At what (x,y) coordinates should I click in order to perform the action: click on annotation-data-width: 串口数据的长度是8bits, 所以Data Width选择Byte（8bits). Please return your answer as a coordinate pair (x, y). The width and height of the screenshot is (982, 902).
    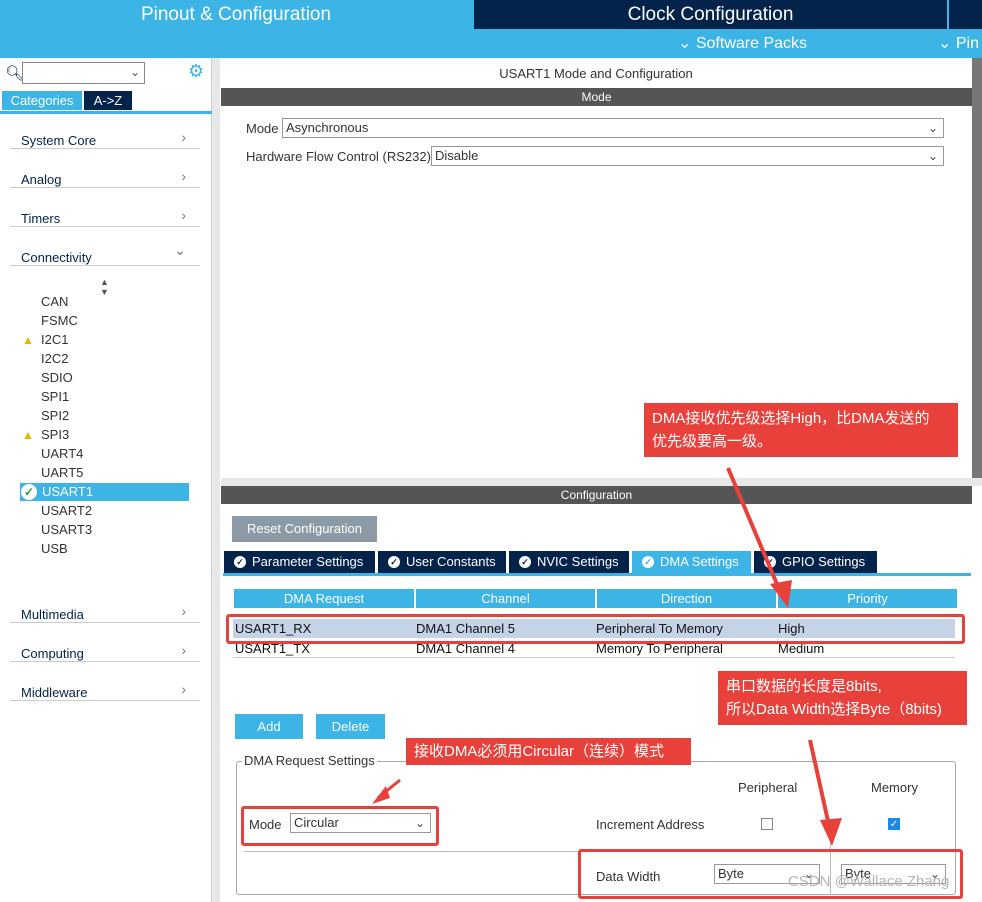
    Looking at the image, I should click on (842, 698).